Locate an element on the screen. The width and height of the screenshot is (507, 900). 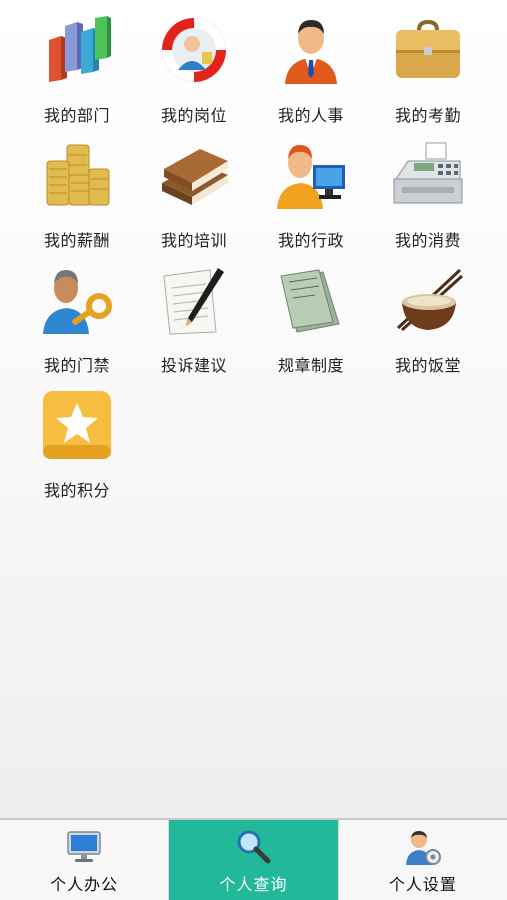
grid-item-label: 我的门禁 is located at coordinates (76, 365).